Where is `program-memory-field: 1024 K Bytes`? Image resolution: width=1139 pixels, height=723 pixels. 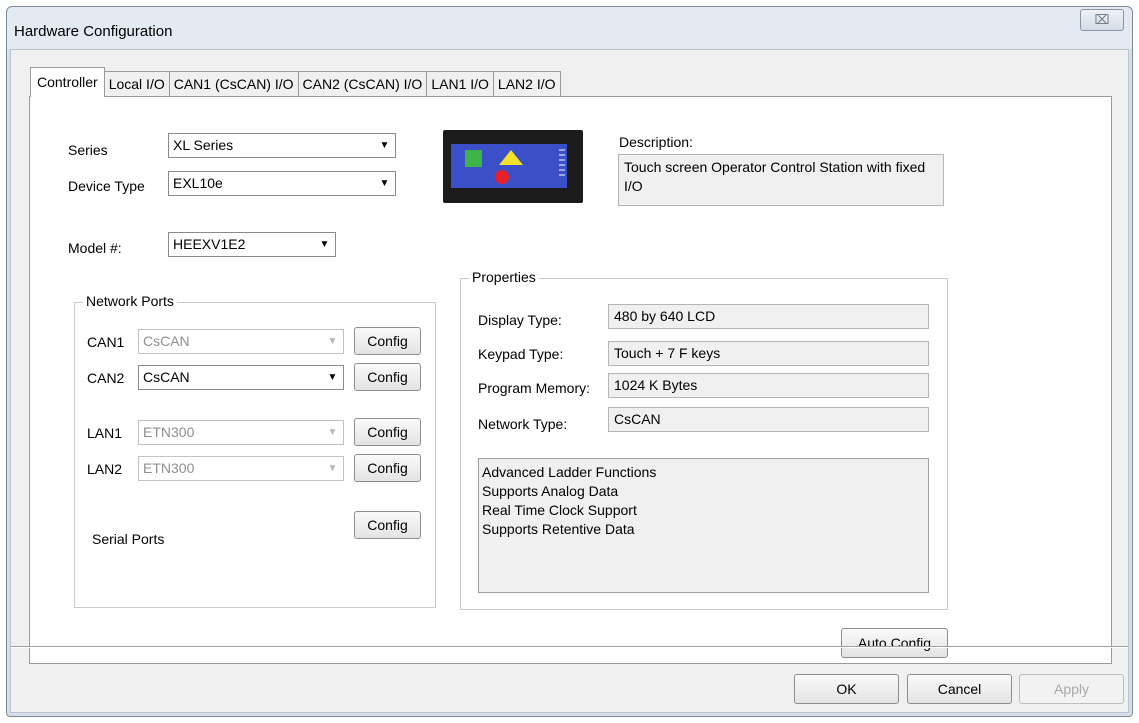
program-memory-field: 1024 K Bytes is located at coordinates (768, 385).